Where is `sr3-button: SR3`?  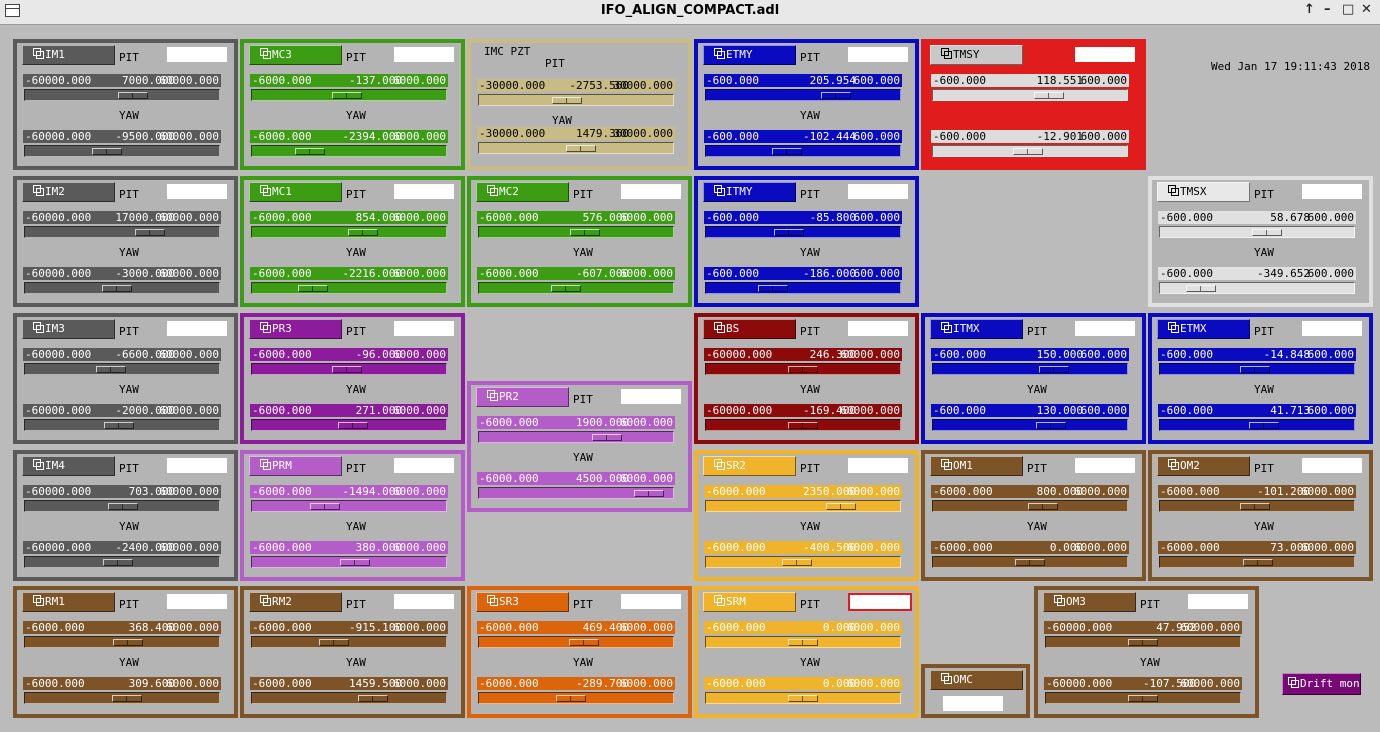 sr3-button: SR3 is located at coordinates (522, 602).